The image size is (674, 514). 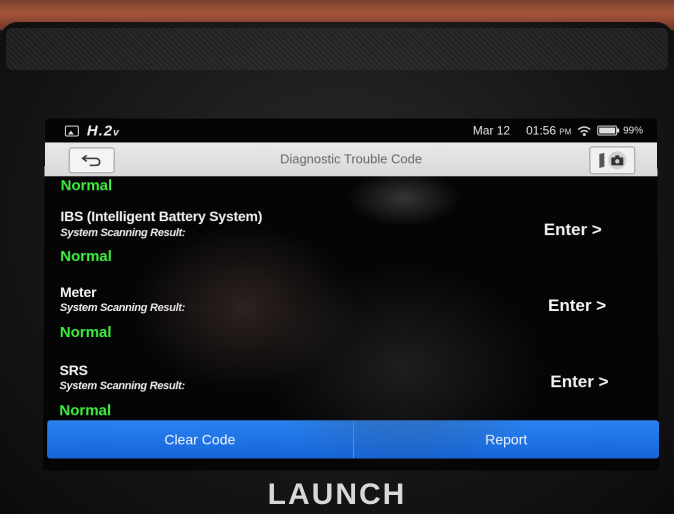 What do you see at coordinates (74, 370) in the screenshot?
I see `system-name: SRS` at bounding box center [74, 370].